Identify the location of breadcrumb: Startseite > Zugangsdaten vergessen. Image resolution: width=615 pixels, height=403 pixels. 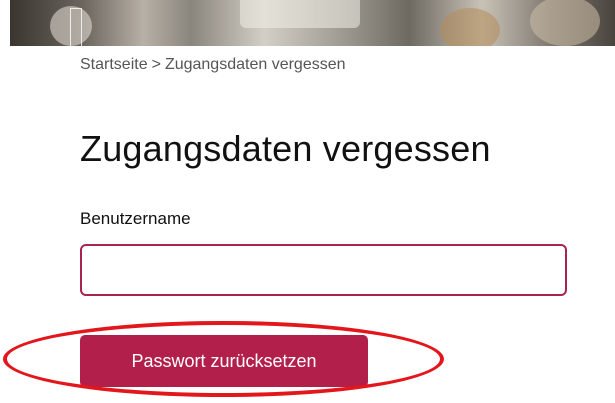
(213, 65).